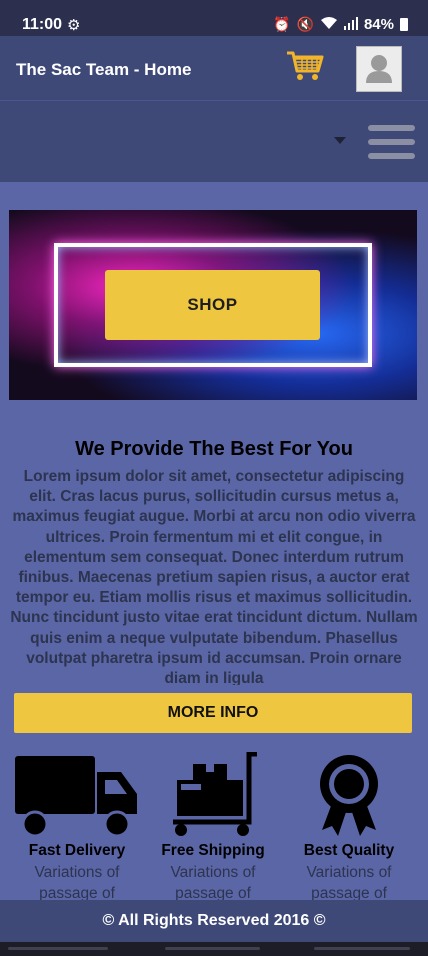 Image resolution: width=428 pixels, height=956 pixels. I want to click on nav-bar, so click(214, 141).